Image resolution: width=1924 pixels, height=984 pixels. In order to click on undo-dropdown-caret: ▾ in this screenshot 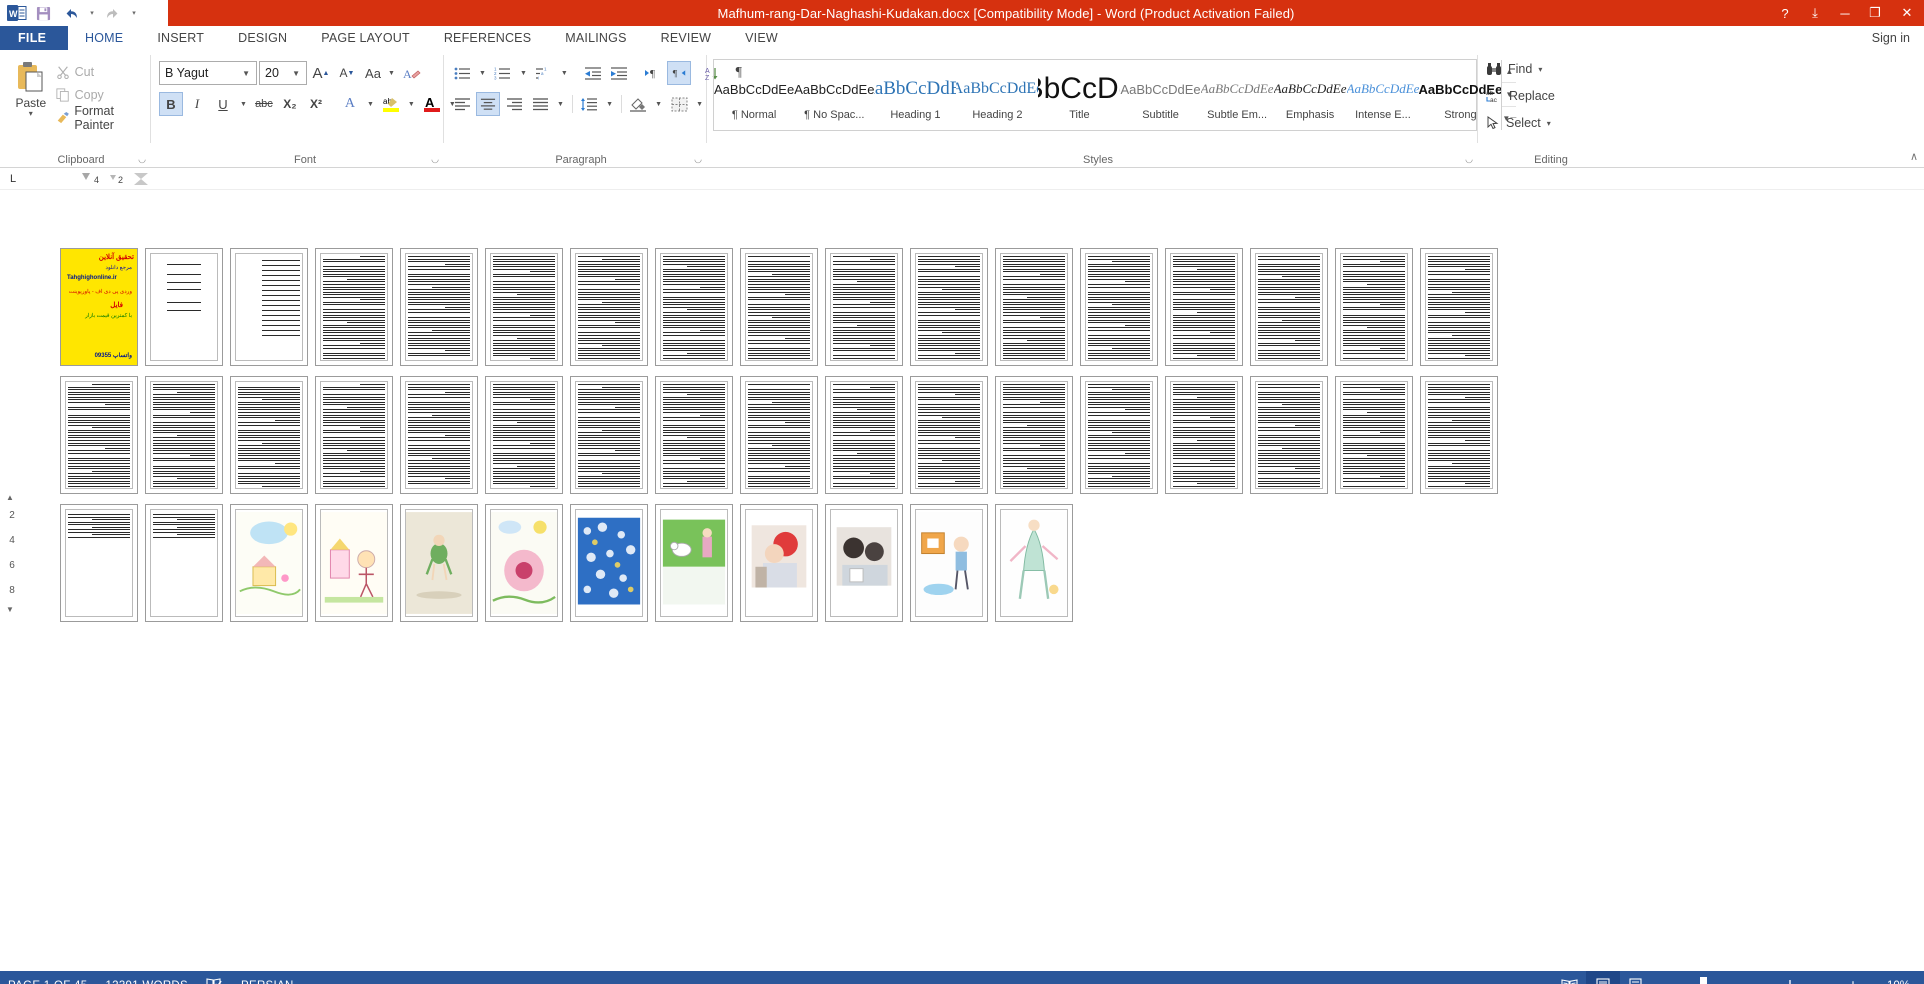, I will do `click(92, 13)`.